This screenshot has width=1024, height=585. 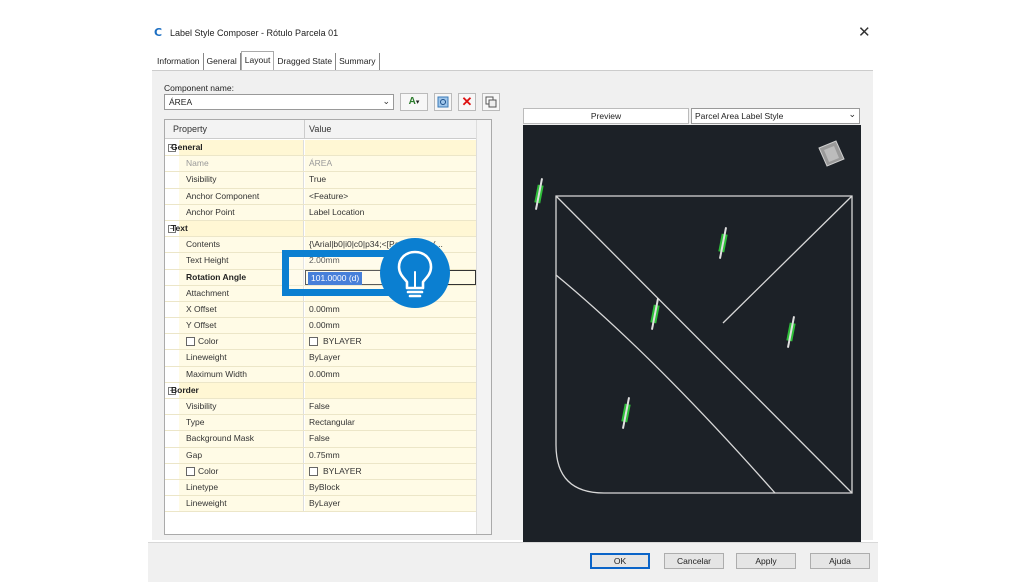 I want to click on property-value: True, so click(x=318, y=179).